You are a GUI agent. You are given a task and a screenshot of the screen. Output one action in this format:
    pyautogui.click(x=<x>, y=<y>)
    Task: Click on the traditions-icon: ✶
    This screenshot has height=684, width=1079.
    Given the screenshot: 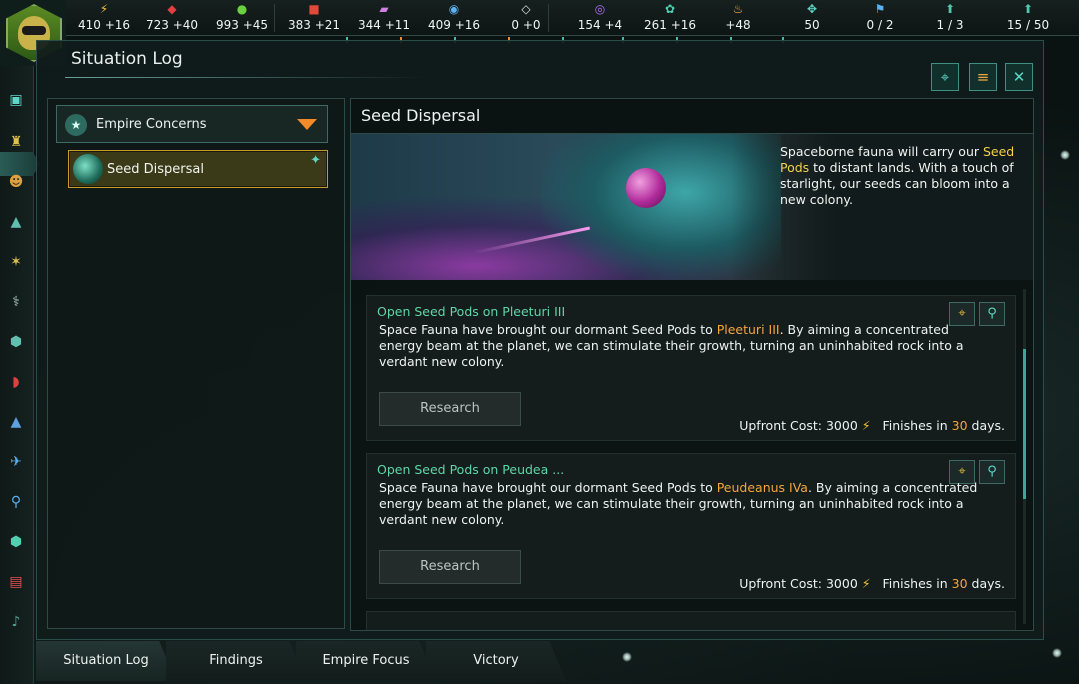 What is the action you would take?
    pyautogui.click(x=16, y=262)
    